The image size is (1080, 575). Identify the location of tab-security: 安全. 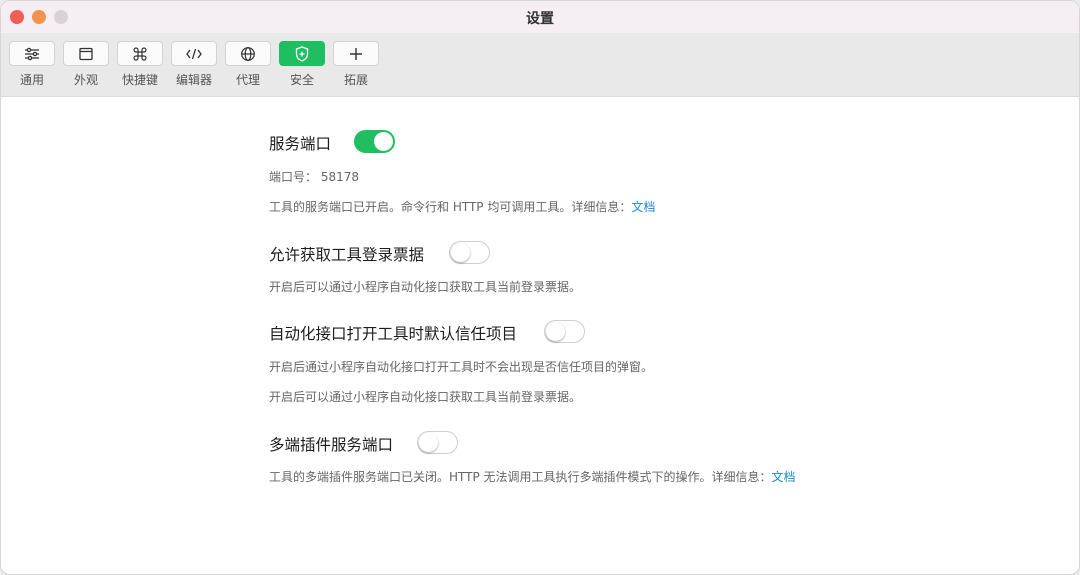
(302, 64).